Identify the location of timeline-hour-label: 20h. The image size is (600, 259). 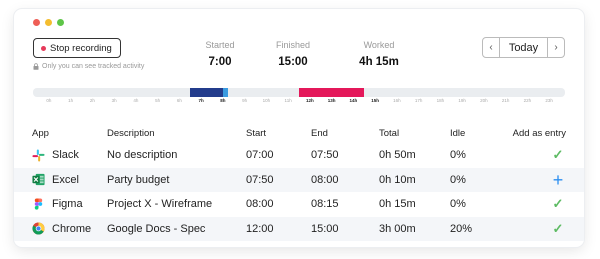
(484, 100).